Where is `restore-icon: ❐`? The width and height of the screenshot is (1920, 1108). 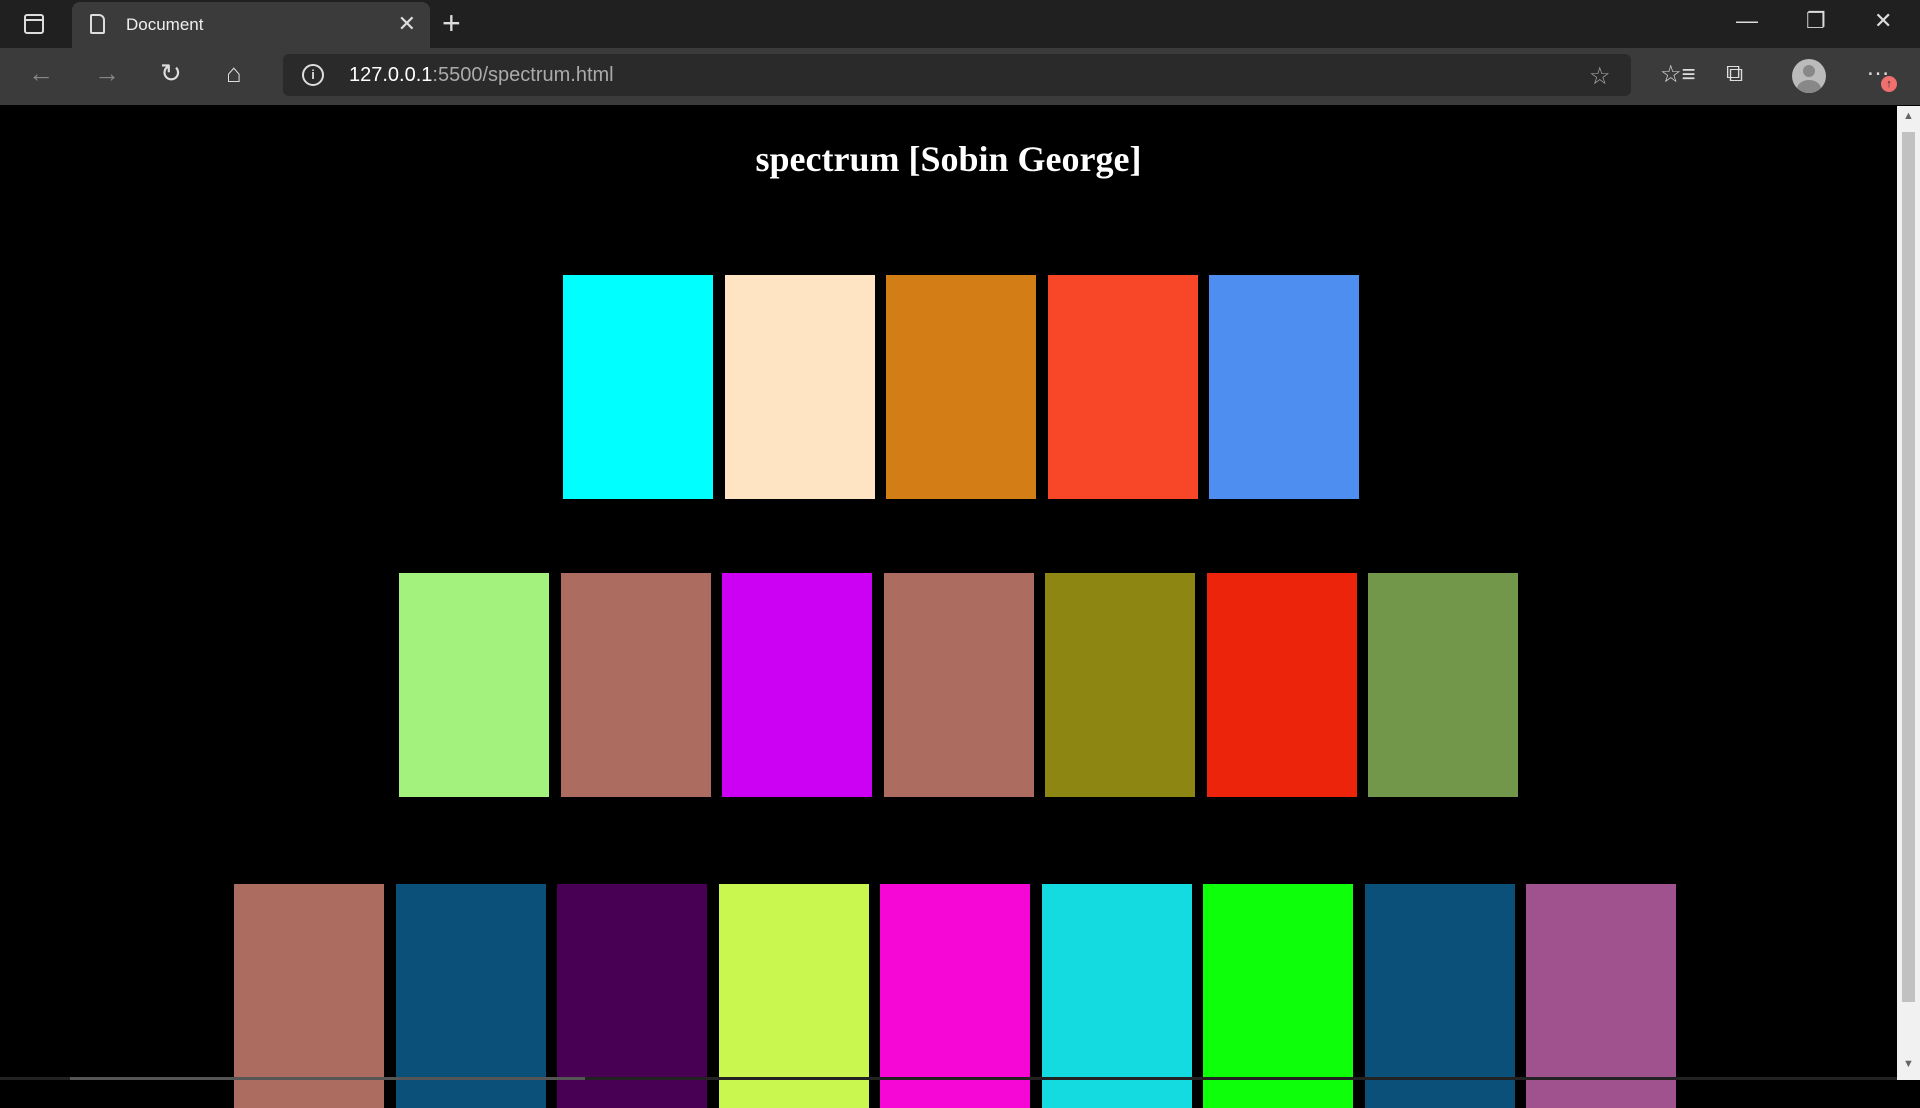 restore-icon: ❐ is located at coordinates (1816, 21).